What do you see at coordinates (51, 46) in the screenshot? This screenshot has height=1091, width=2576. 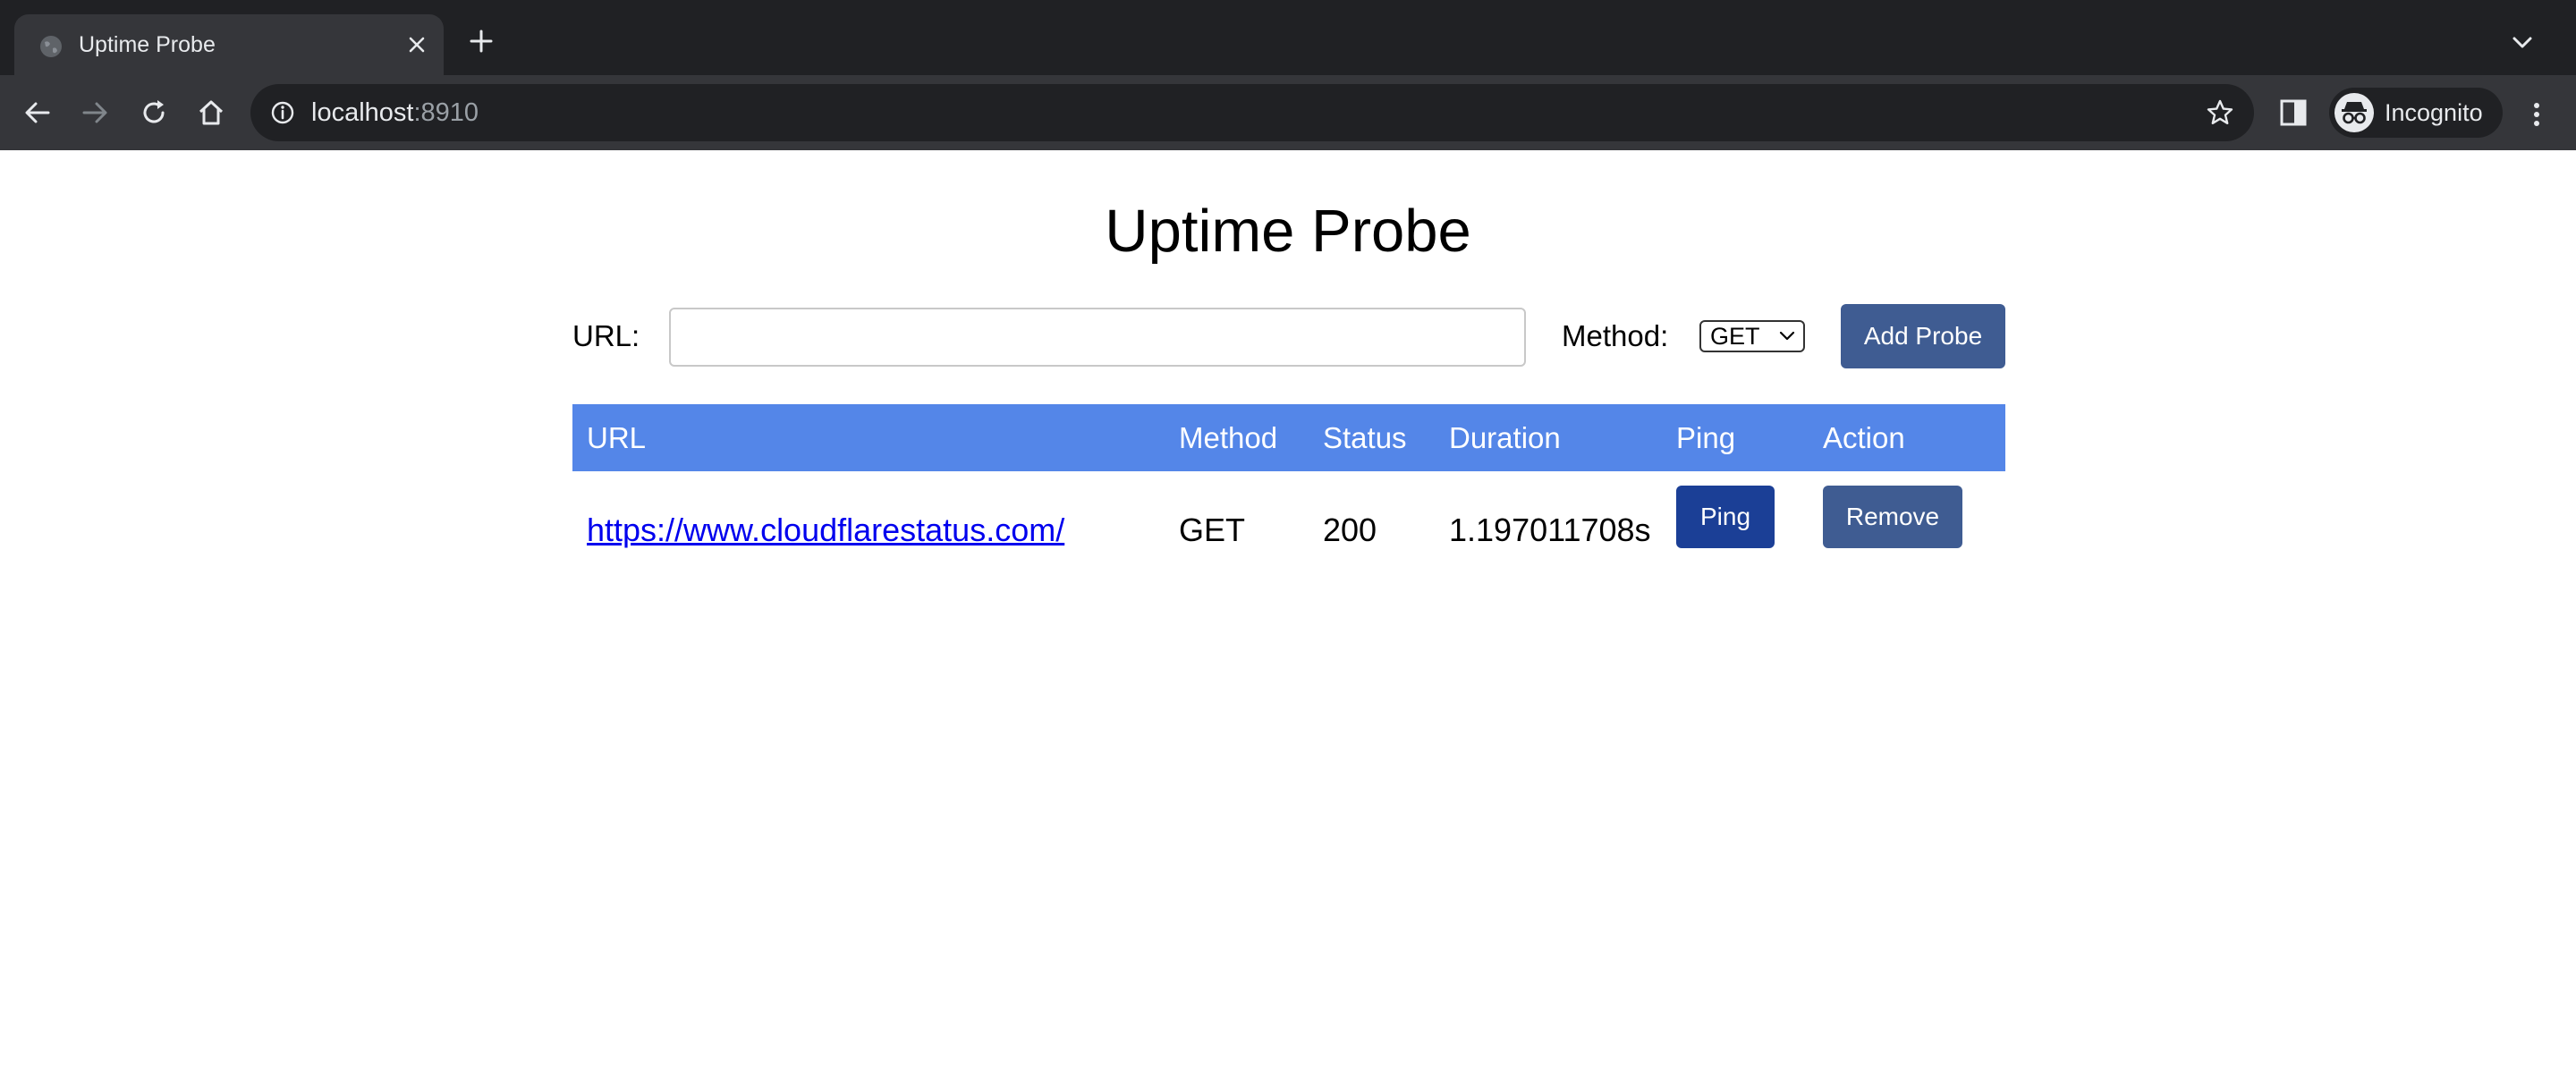 I see `globe-icon` at bounding box center [51, 46].